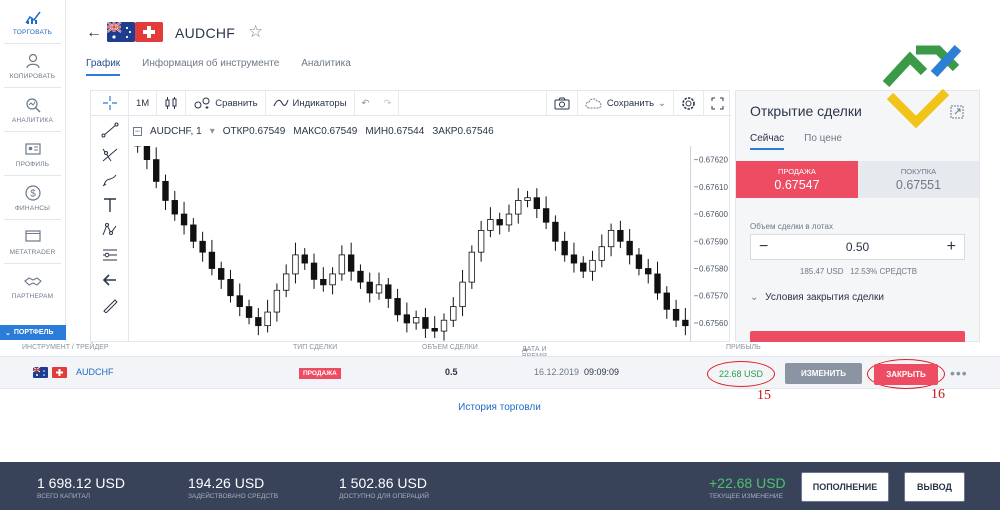 The height and width of the screenshot is (510, 1000). Describe the element at coordinates (110, 280) in the screenshot. I see `arrow-left-icon` at that location.